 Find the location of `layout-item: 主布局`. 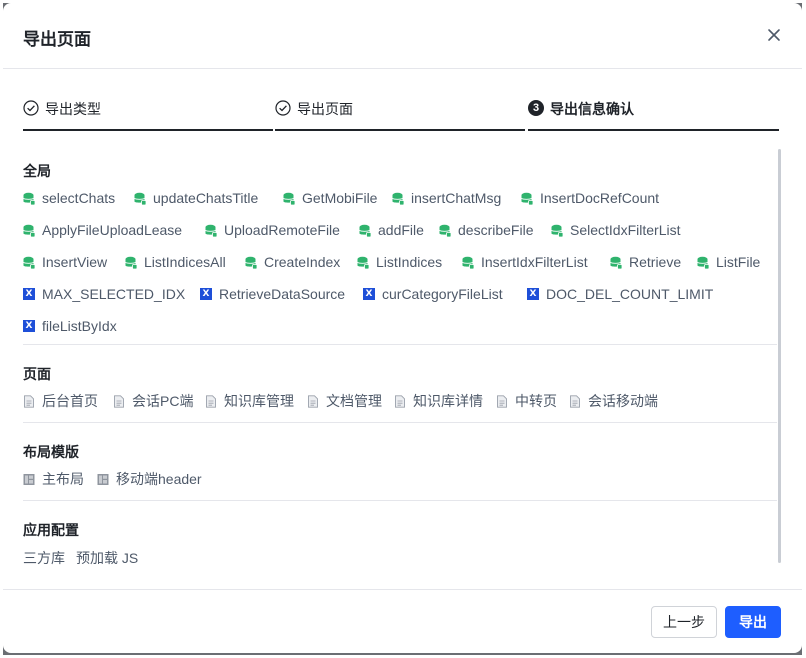

layout-item: 主布局 is located at coordinates (53, 479).